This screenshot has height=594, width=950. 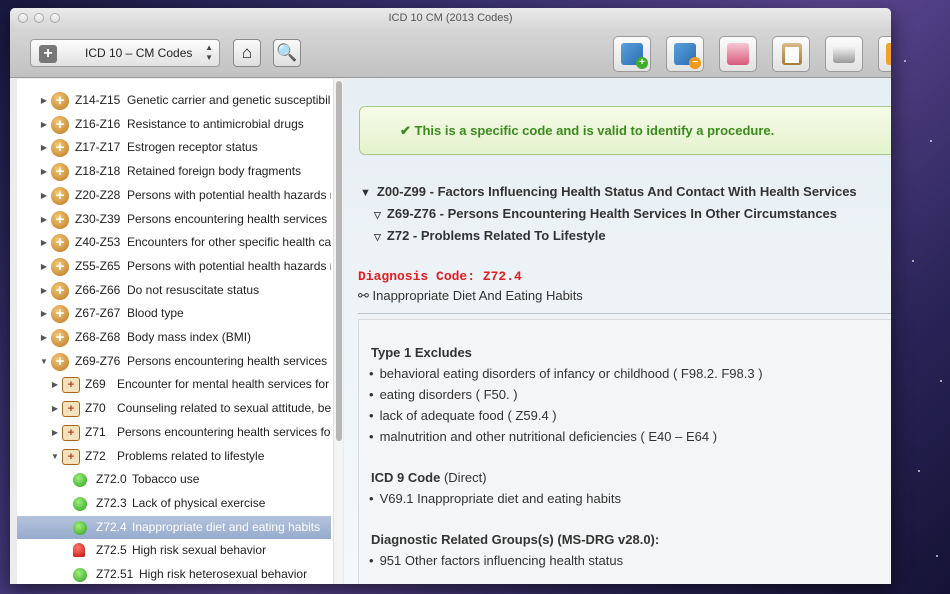 What do you see at coordinates (199, 502) in the screenshot?
I see `tree-row-label: Lack of physical exercise` at bounding box center [199, 502].